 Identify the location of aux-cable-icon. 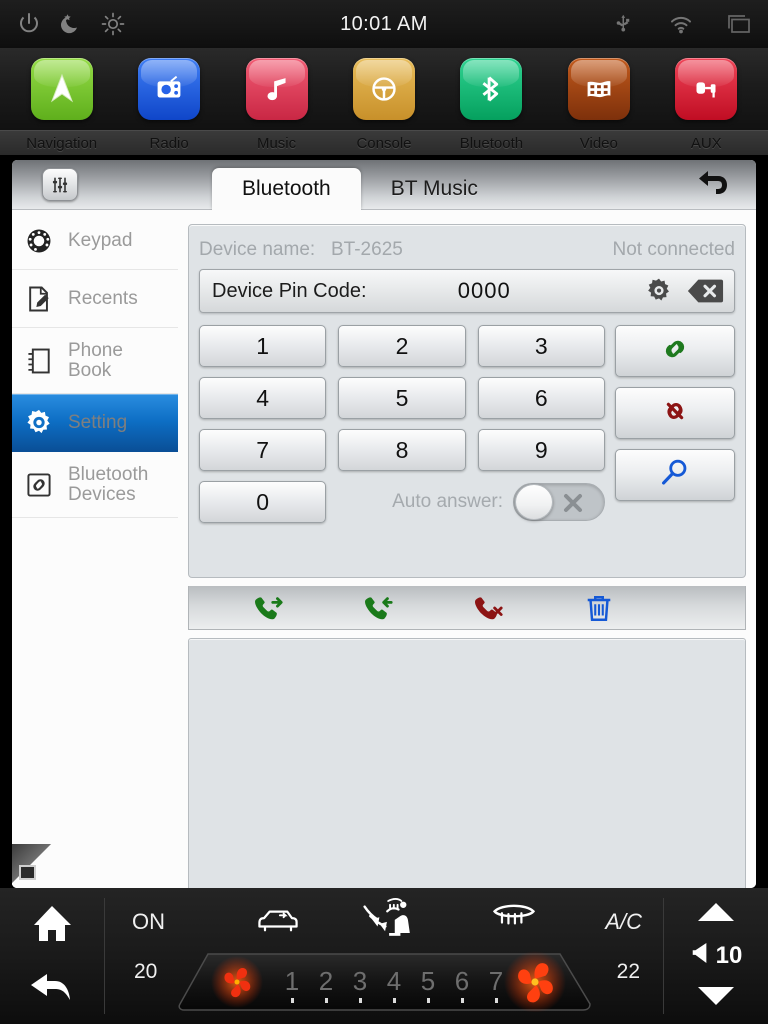
(706, 89).